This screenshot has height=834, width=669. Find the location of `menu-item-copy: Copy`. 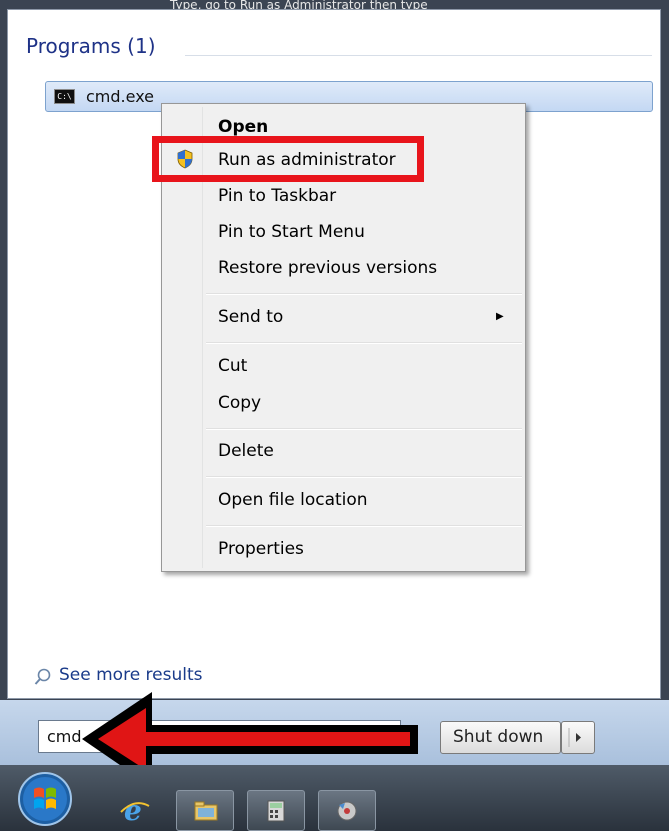

menu-item-copy: Copy is located at coordinates (239, 403).